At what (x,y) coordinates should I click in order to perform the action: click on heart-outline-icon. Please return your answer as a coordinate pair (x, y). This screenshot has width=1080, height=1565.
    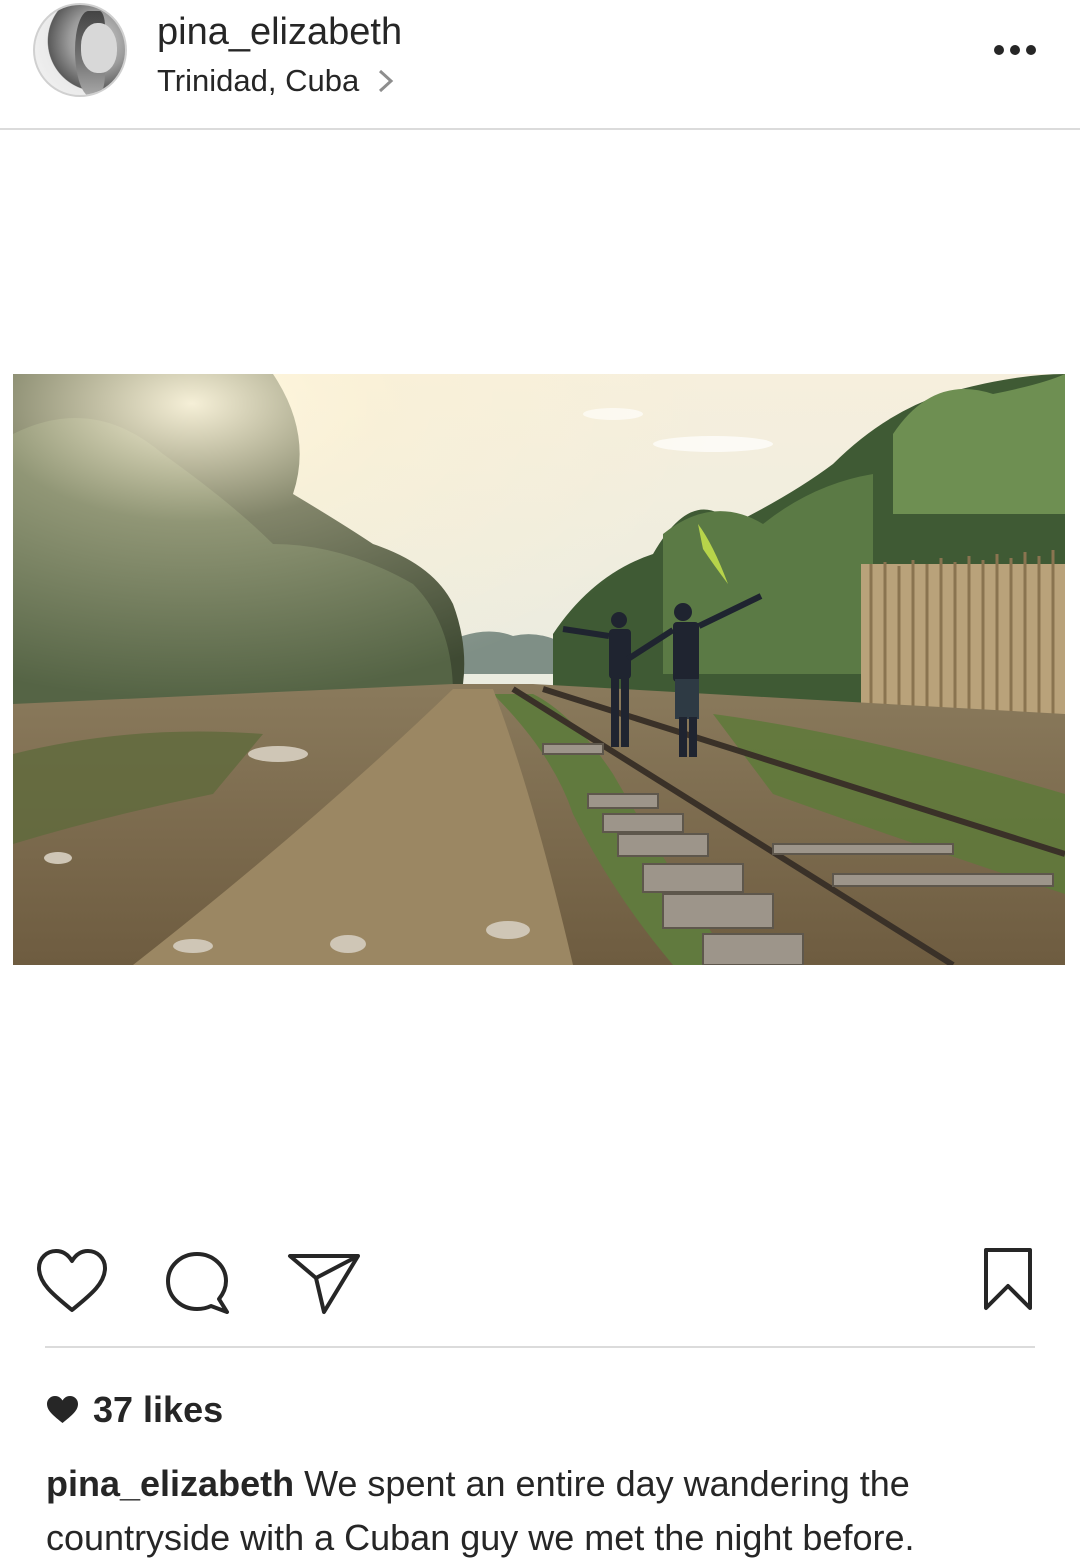
    Looking at the image, I should click on (72, 1281).